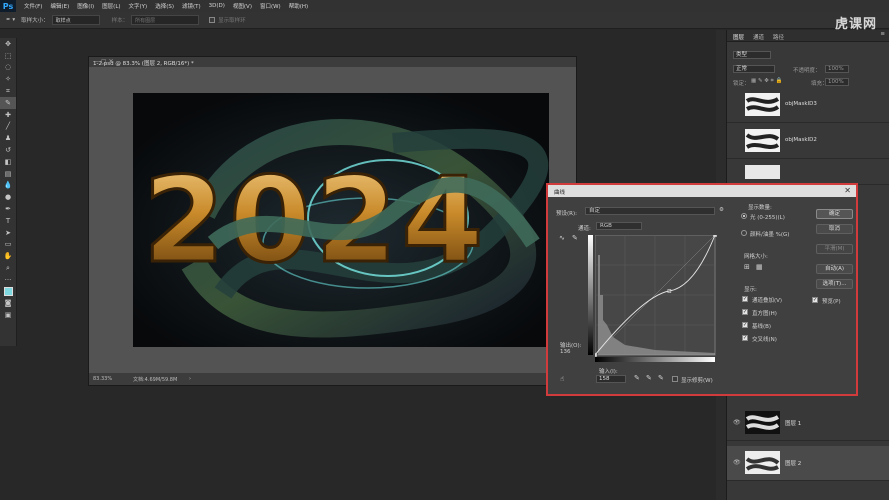 This screenshot has width=889, height=500. What do you see at coordinates (766, 81) in the screenshot?
I see `lock-icons: ▦ ✎ ✥ ⌗ 🔒` at bounding box center [766, 81].